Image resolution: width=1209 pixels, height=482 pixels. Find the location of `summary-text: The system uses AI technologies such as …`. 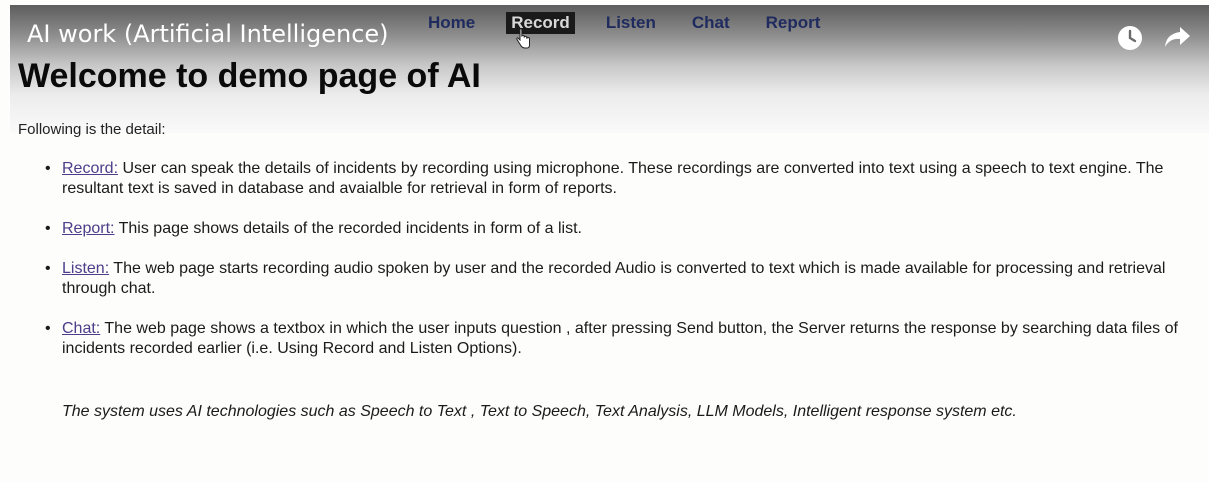

summary-text: The system uses AI technologies such as … is located at coordinates (539, 411).